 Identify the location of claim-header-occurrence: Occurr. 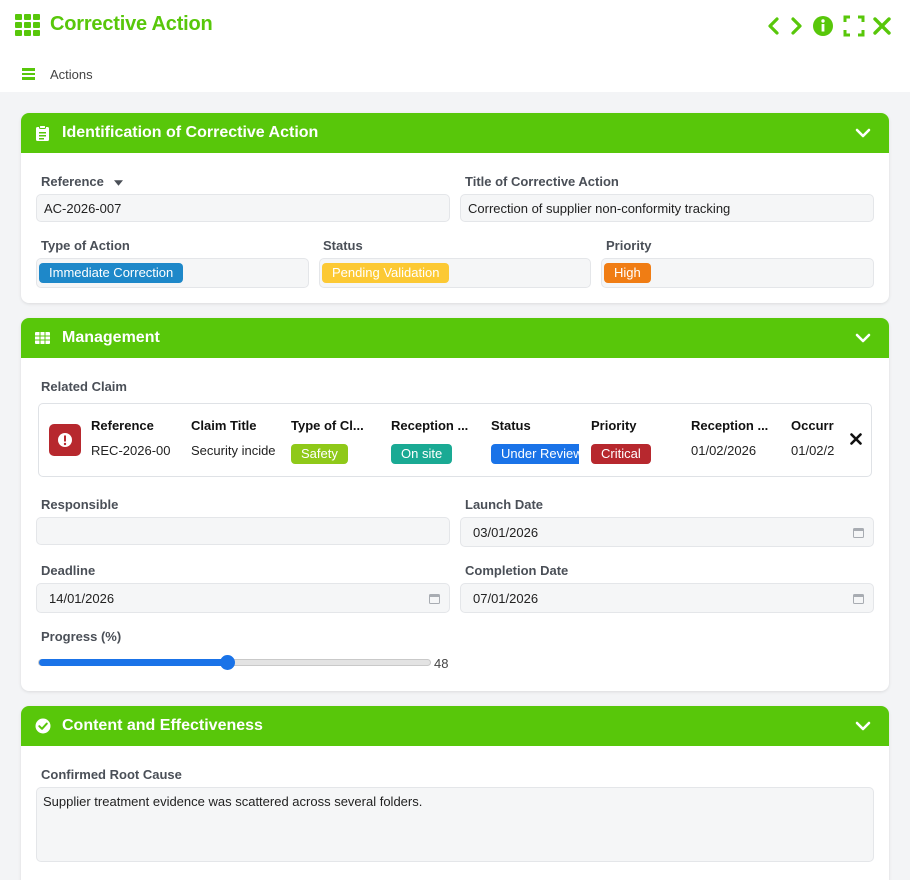
(812, 425).